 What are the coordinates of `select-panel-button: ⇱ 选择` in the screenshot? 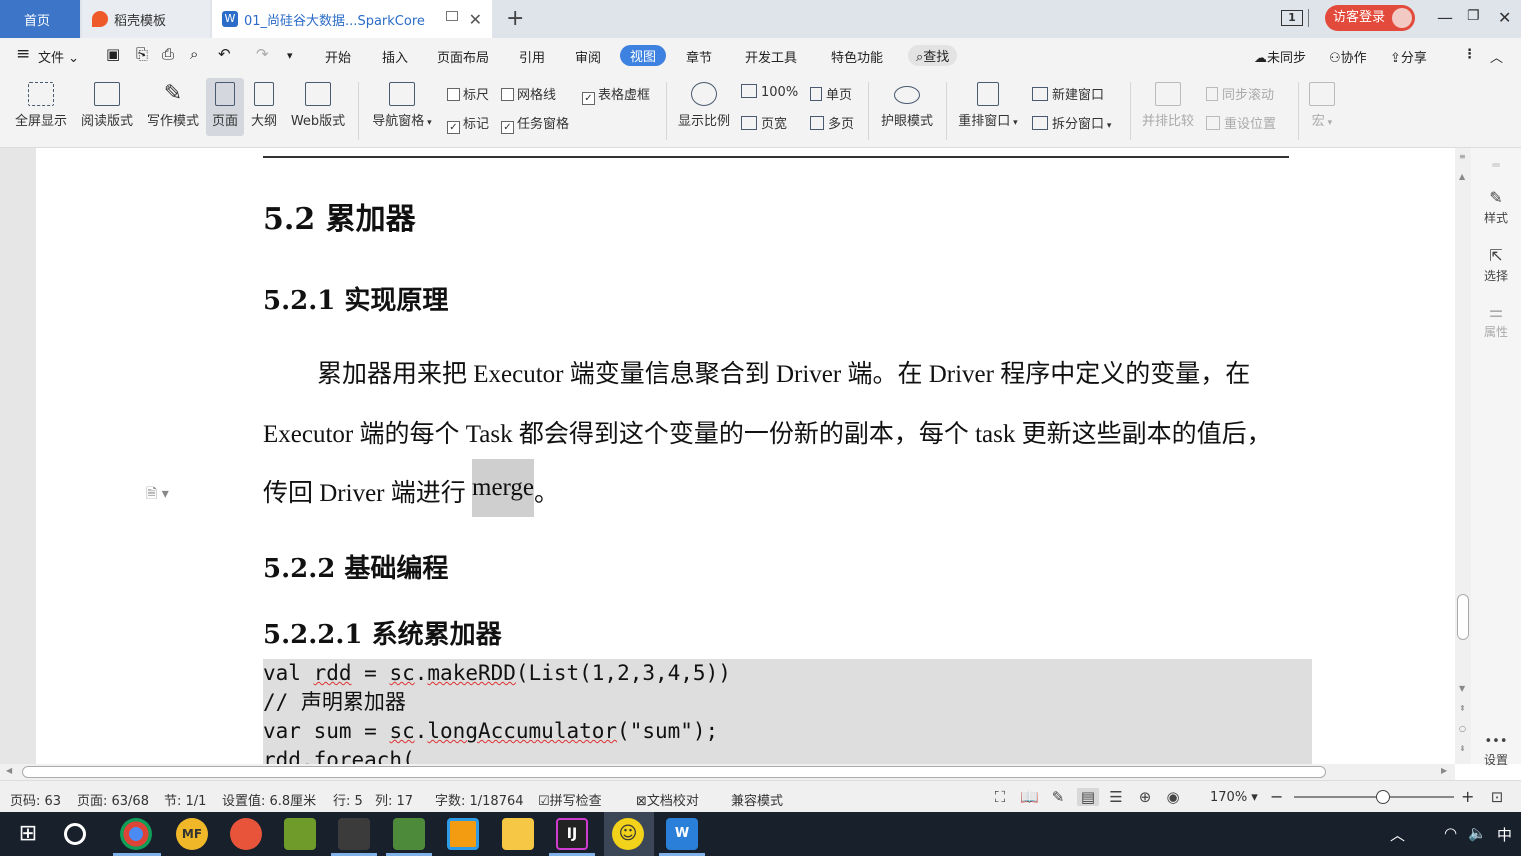 It's located at (1496, 265).